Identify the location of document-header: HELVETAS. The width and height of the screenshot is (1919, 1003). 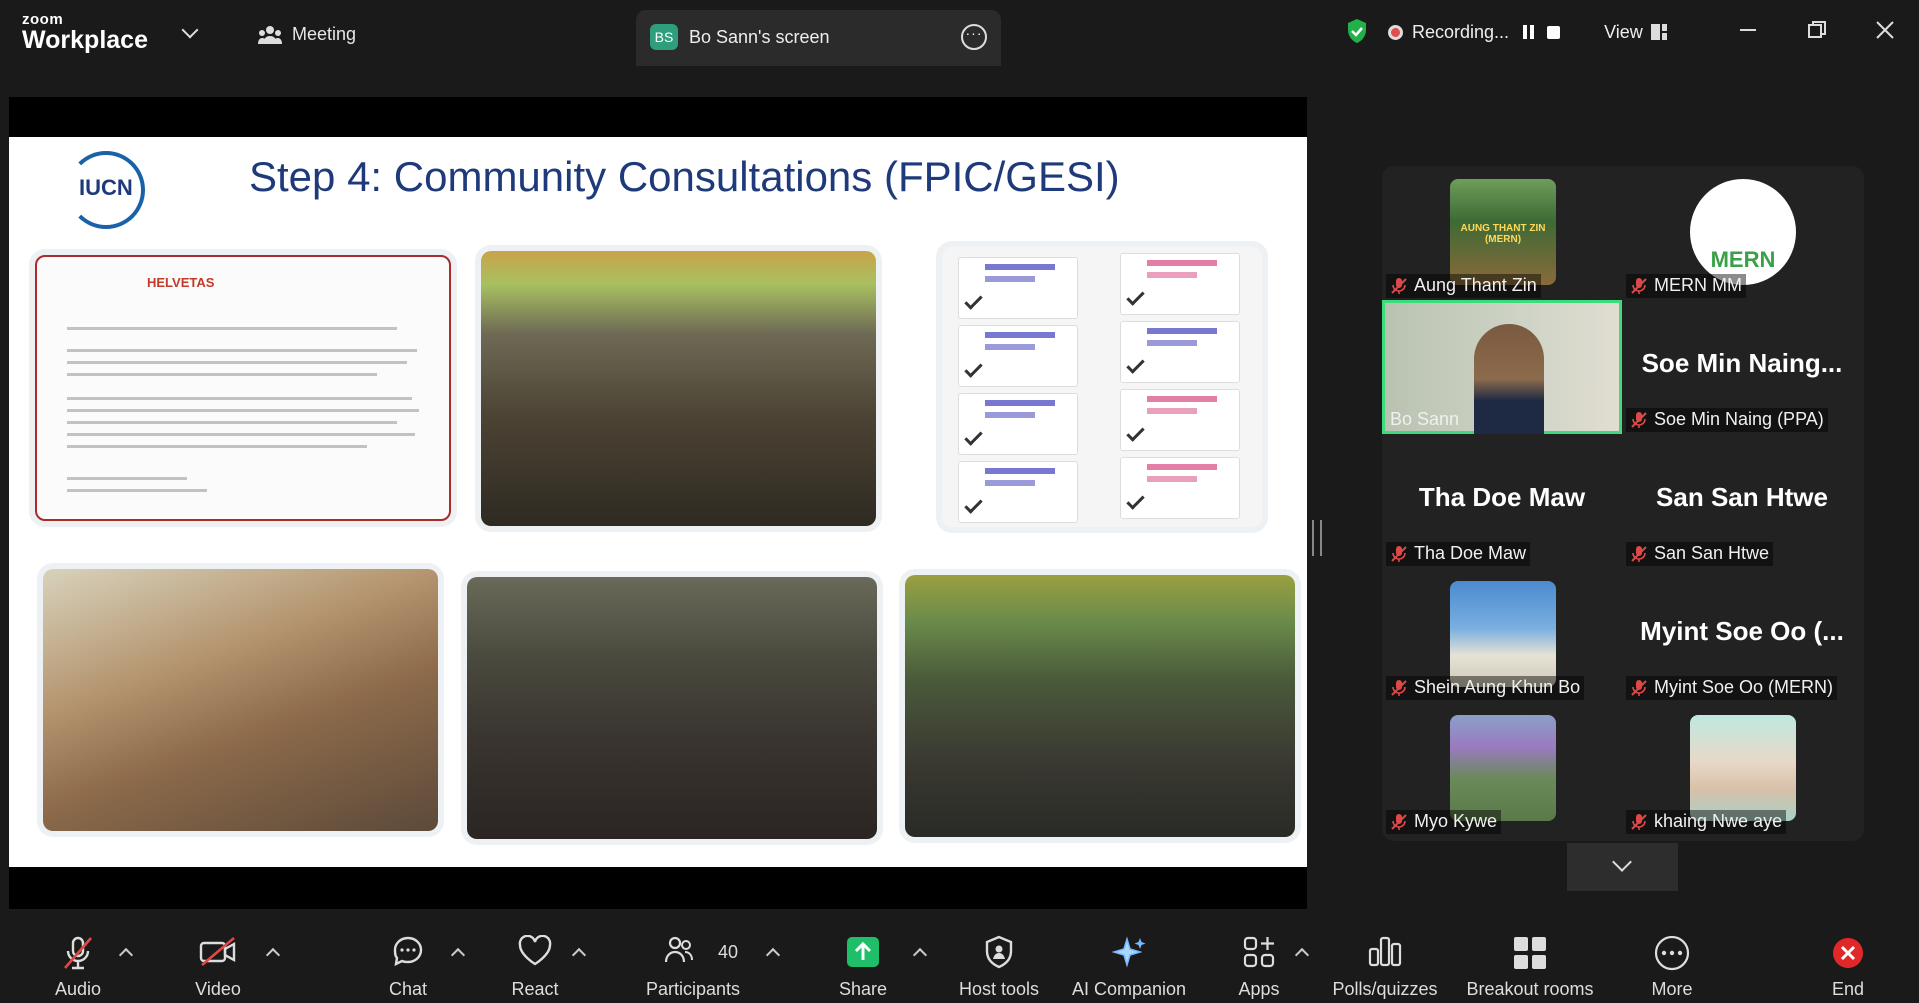
(181, 282).